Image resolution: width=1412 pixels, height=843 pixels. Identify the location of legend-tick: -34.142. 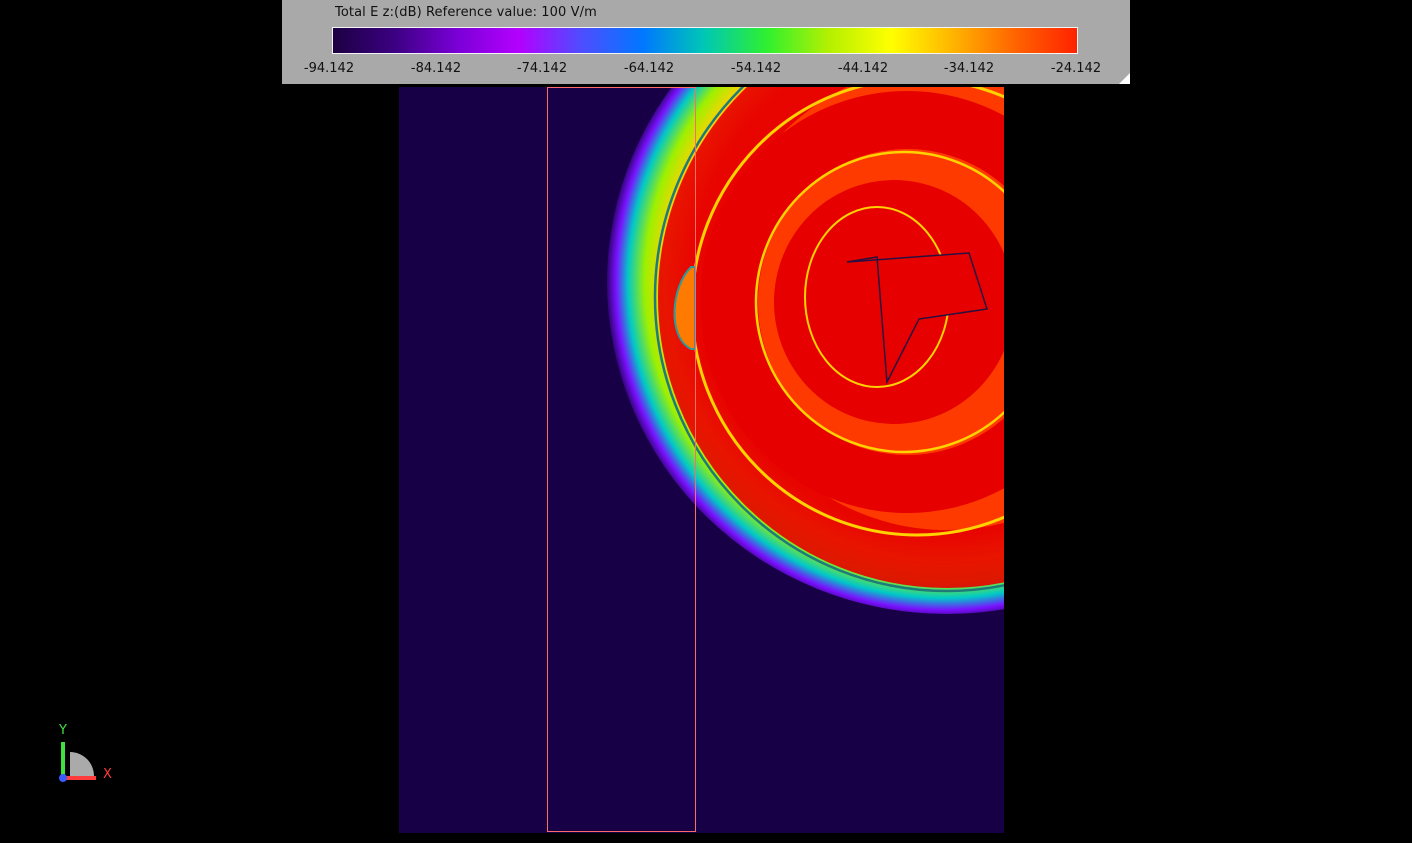
(969, 68).